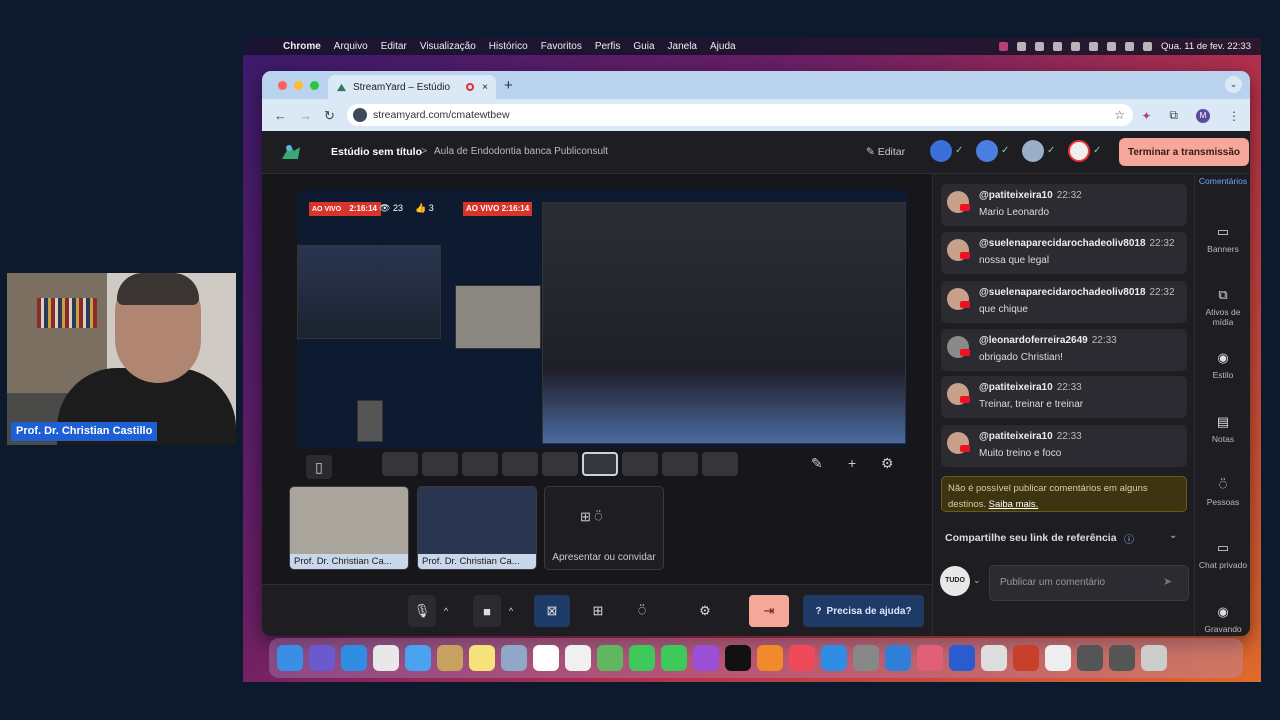 Image resolution: width=1280 pixels, height=720 pixels. What do you see at coordinates (770, 658) in the screenshot?
I see `books-icon` at bounding box center [770, 658].